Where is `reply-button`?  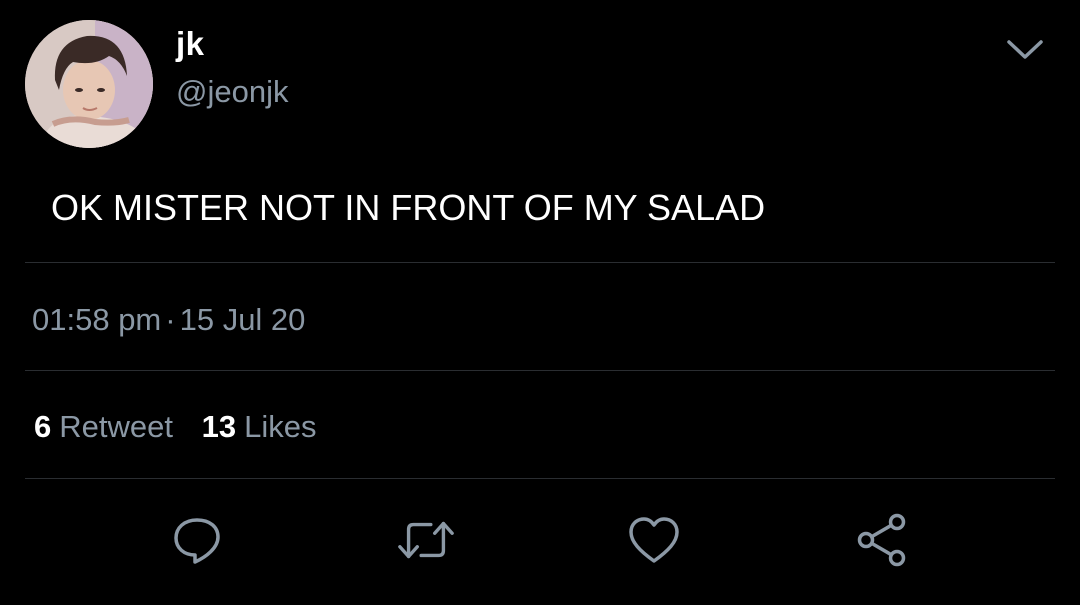
reply-button is located at coordinates (197, 540).